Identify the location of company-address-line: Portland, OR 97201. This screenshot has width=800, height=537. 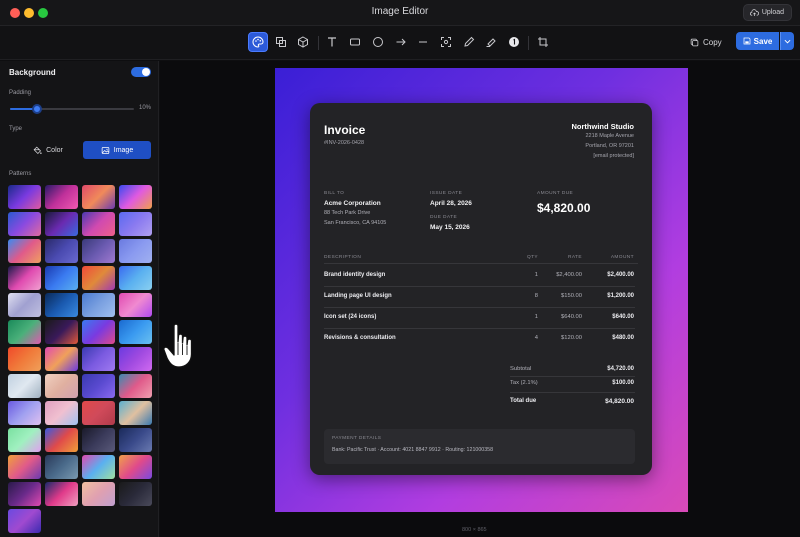
(609, 146).